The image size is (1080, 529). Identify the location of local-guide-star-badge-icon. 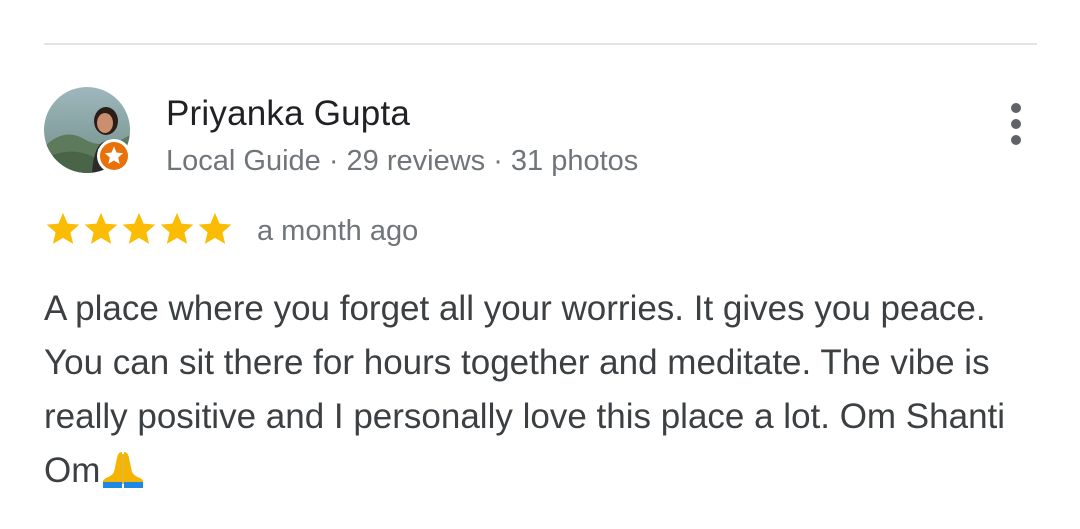
(114, 156).